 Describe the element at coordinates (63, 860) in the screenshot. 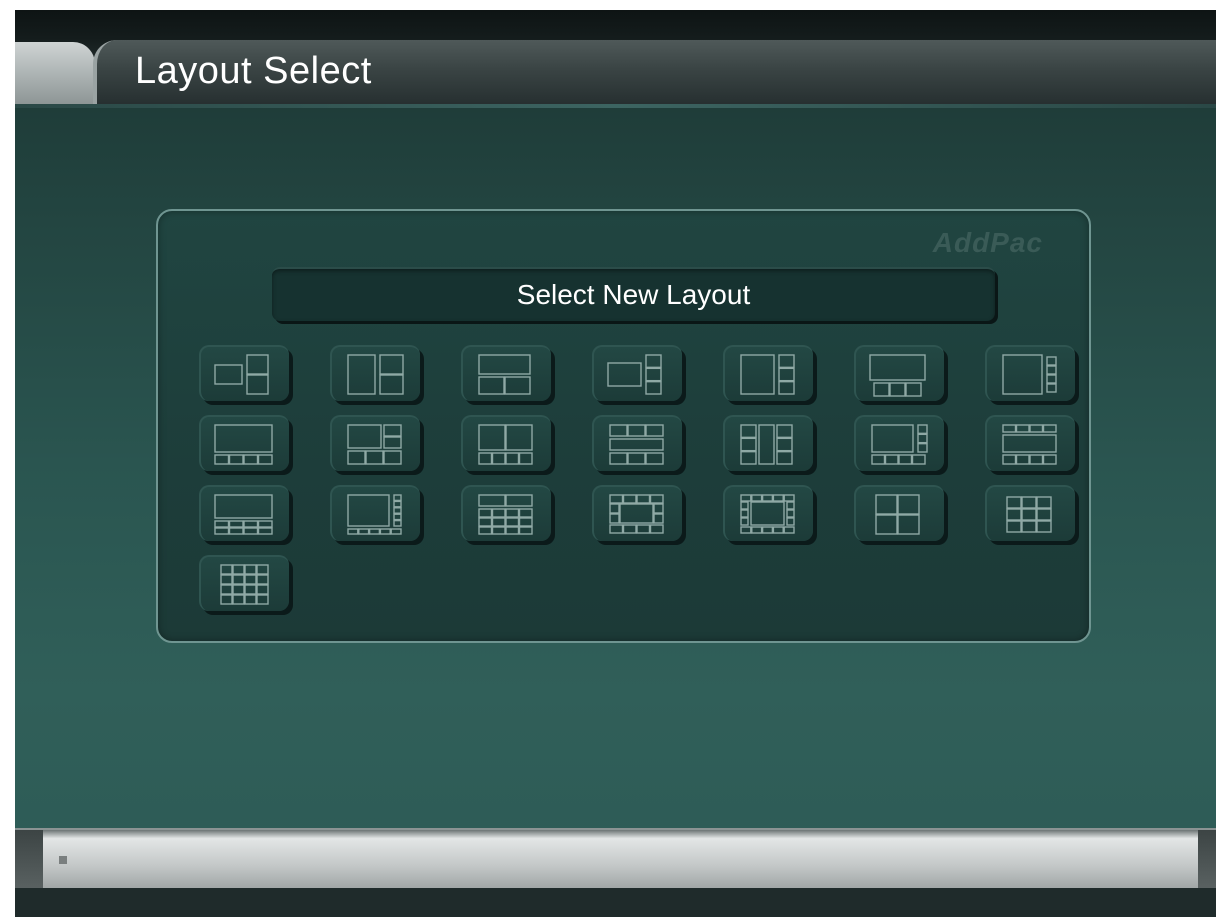

I see `status-indicator-icon` at that location.